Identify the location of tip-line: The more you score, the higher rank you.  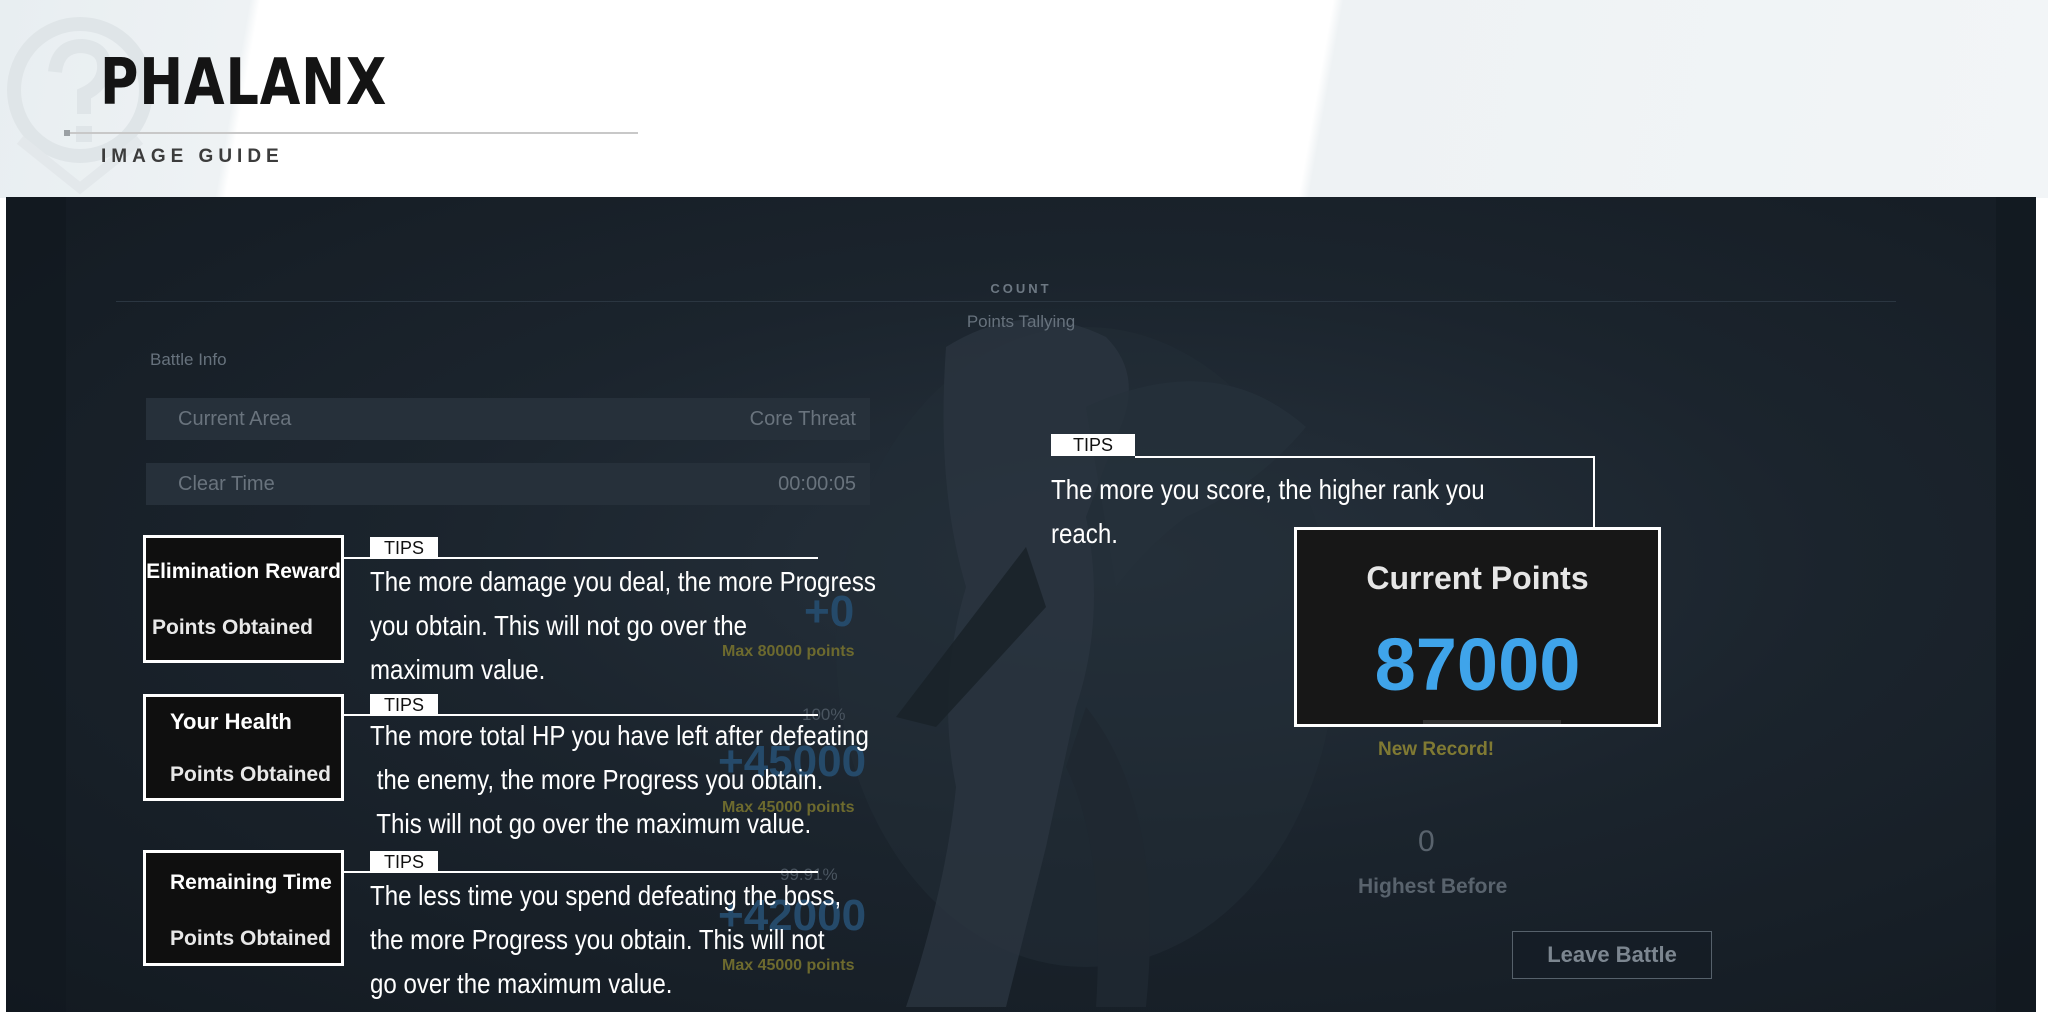
(1268, 489).